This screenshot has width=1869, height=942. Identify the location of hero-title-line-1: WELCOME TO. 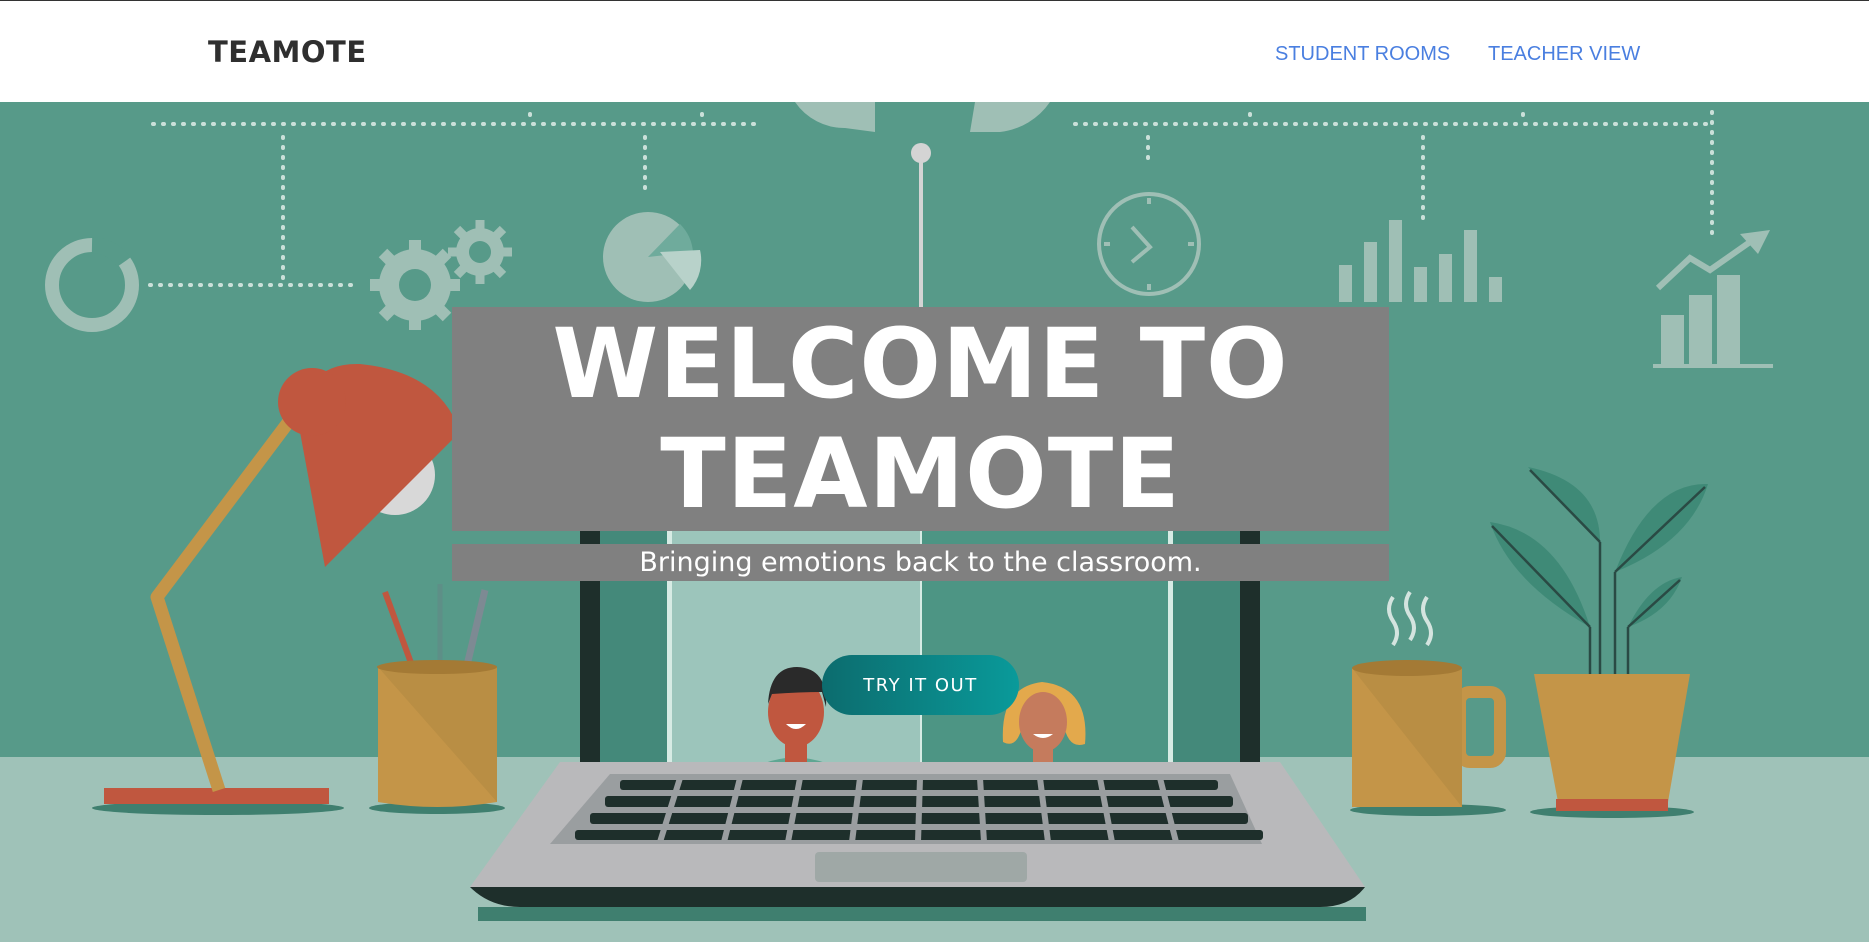
(920, 364).